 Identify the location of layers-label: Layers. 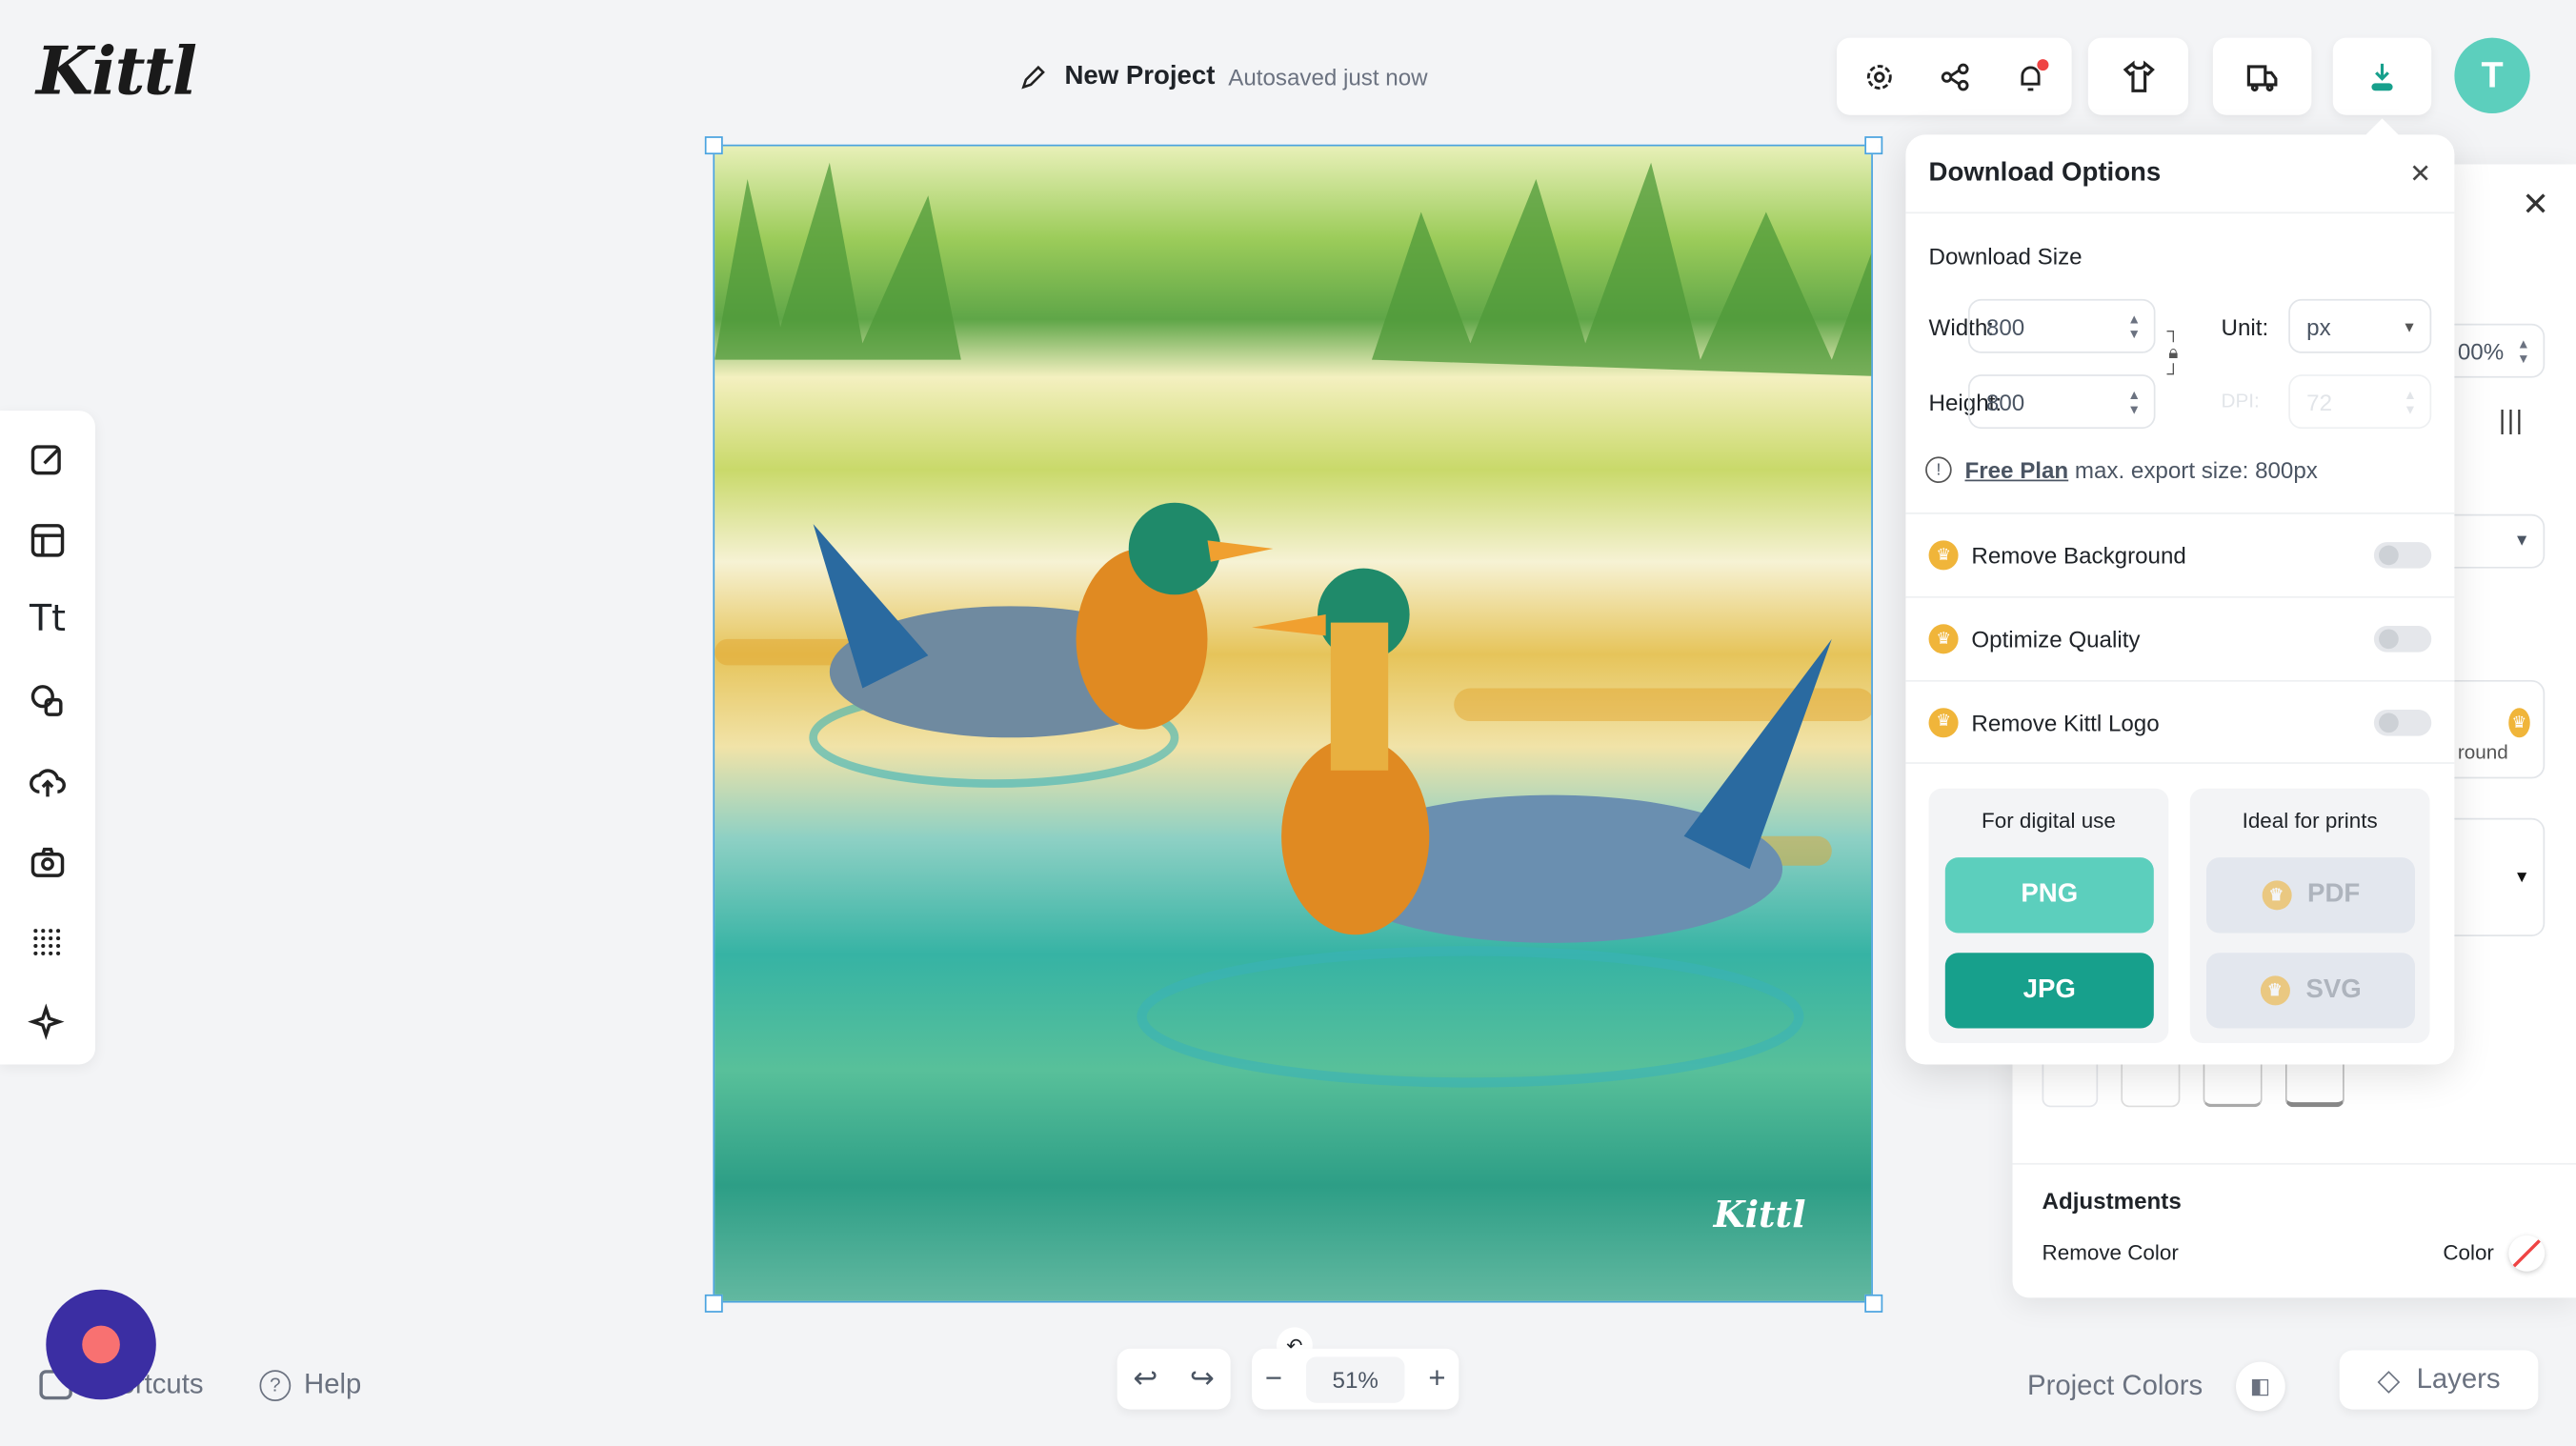
(2459, 1379).